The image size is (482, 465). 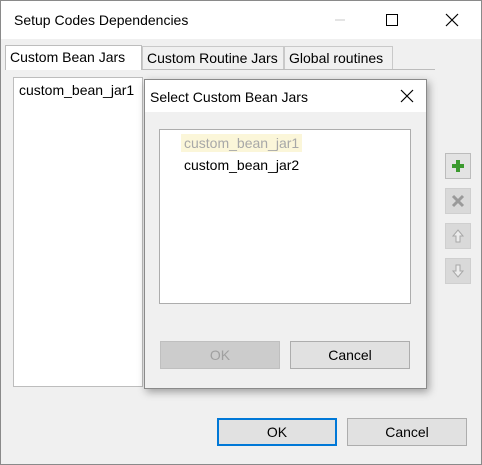 I want to click on ok-button-label: OK, so click(x=277, y=432).